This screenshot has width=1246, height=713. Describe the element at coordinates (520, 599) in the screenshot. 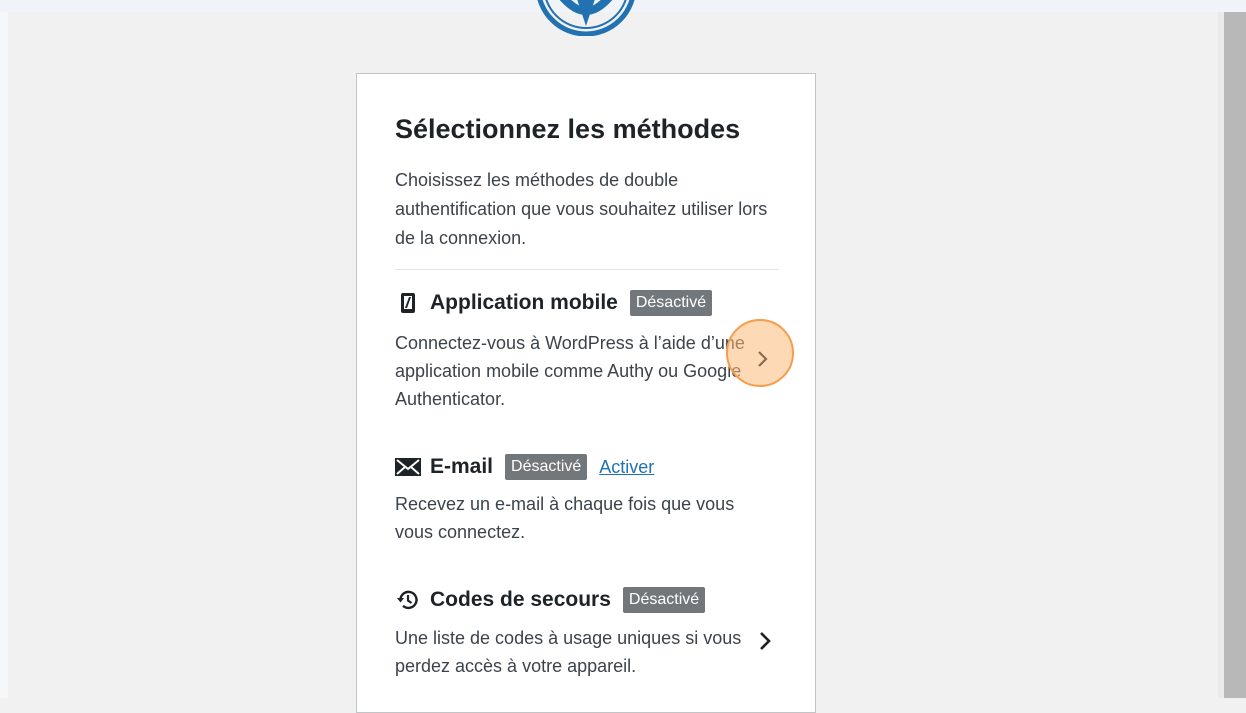

I see `method-name: Codes de secours` at that location.